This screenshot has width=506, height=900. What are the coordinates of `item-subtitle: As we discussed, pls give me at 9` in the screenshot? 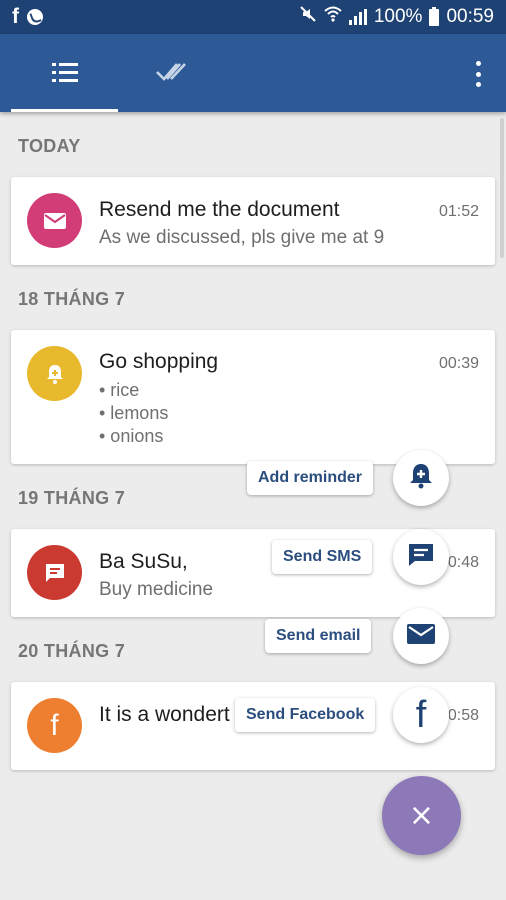 It's located at (242, 237).